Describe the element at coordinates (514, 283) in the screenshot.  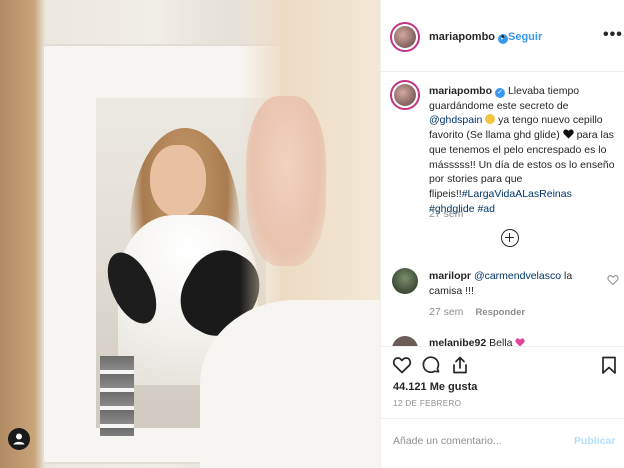
I see `comment-text: marilopr @carmendvelasco la camisa !!!` at that location.